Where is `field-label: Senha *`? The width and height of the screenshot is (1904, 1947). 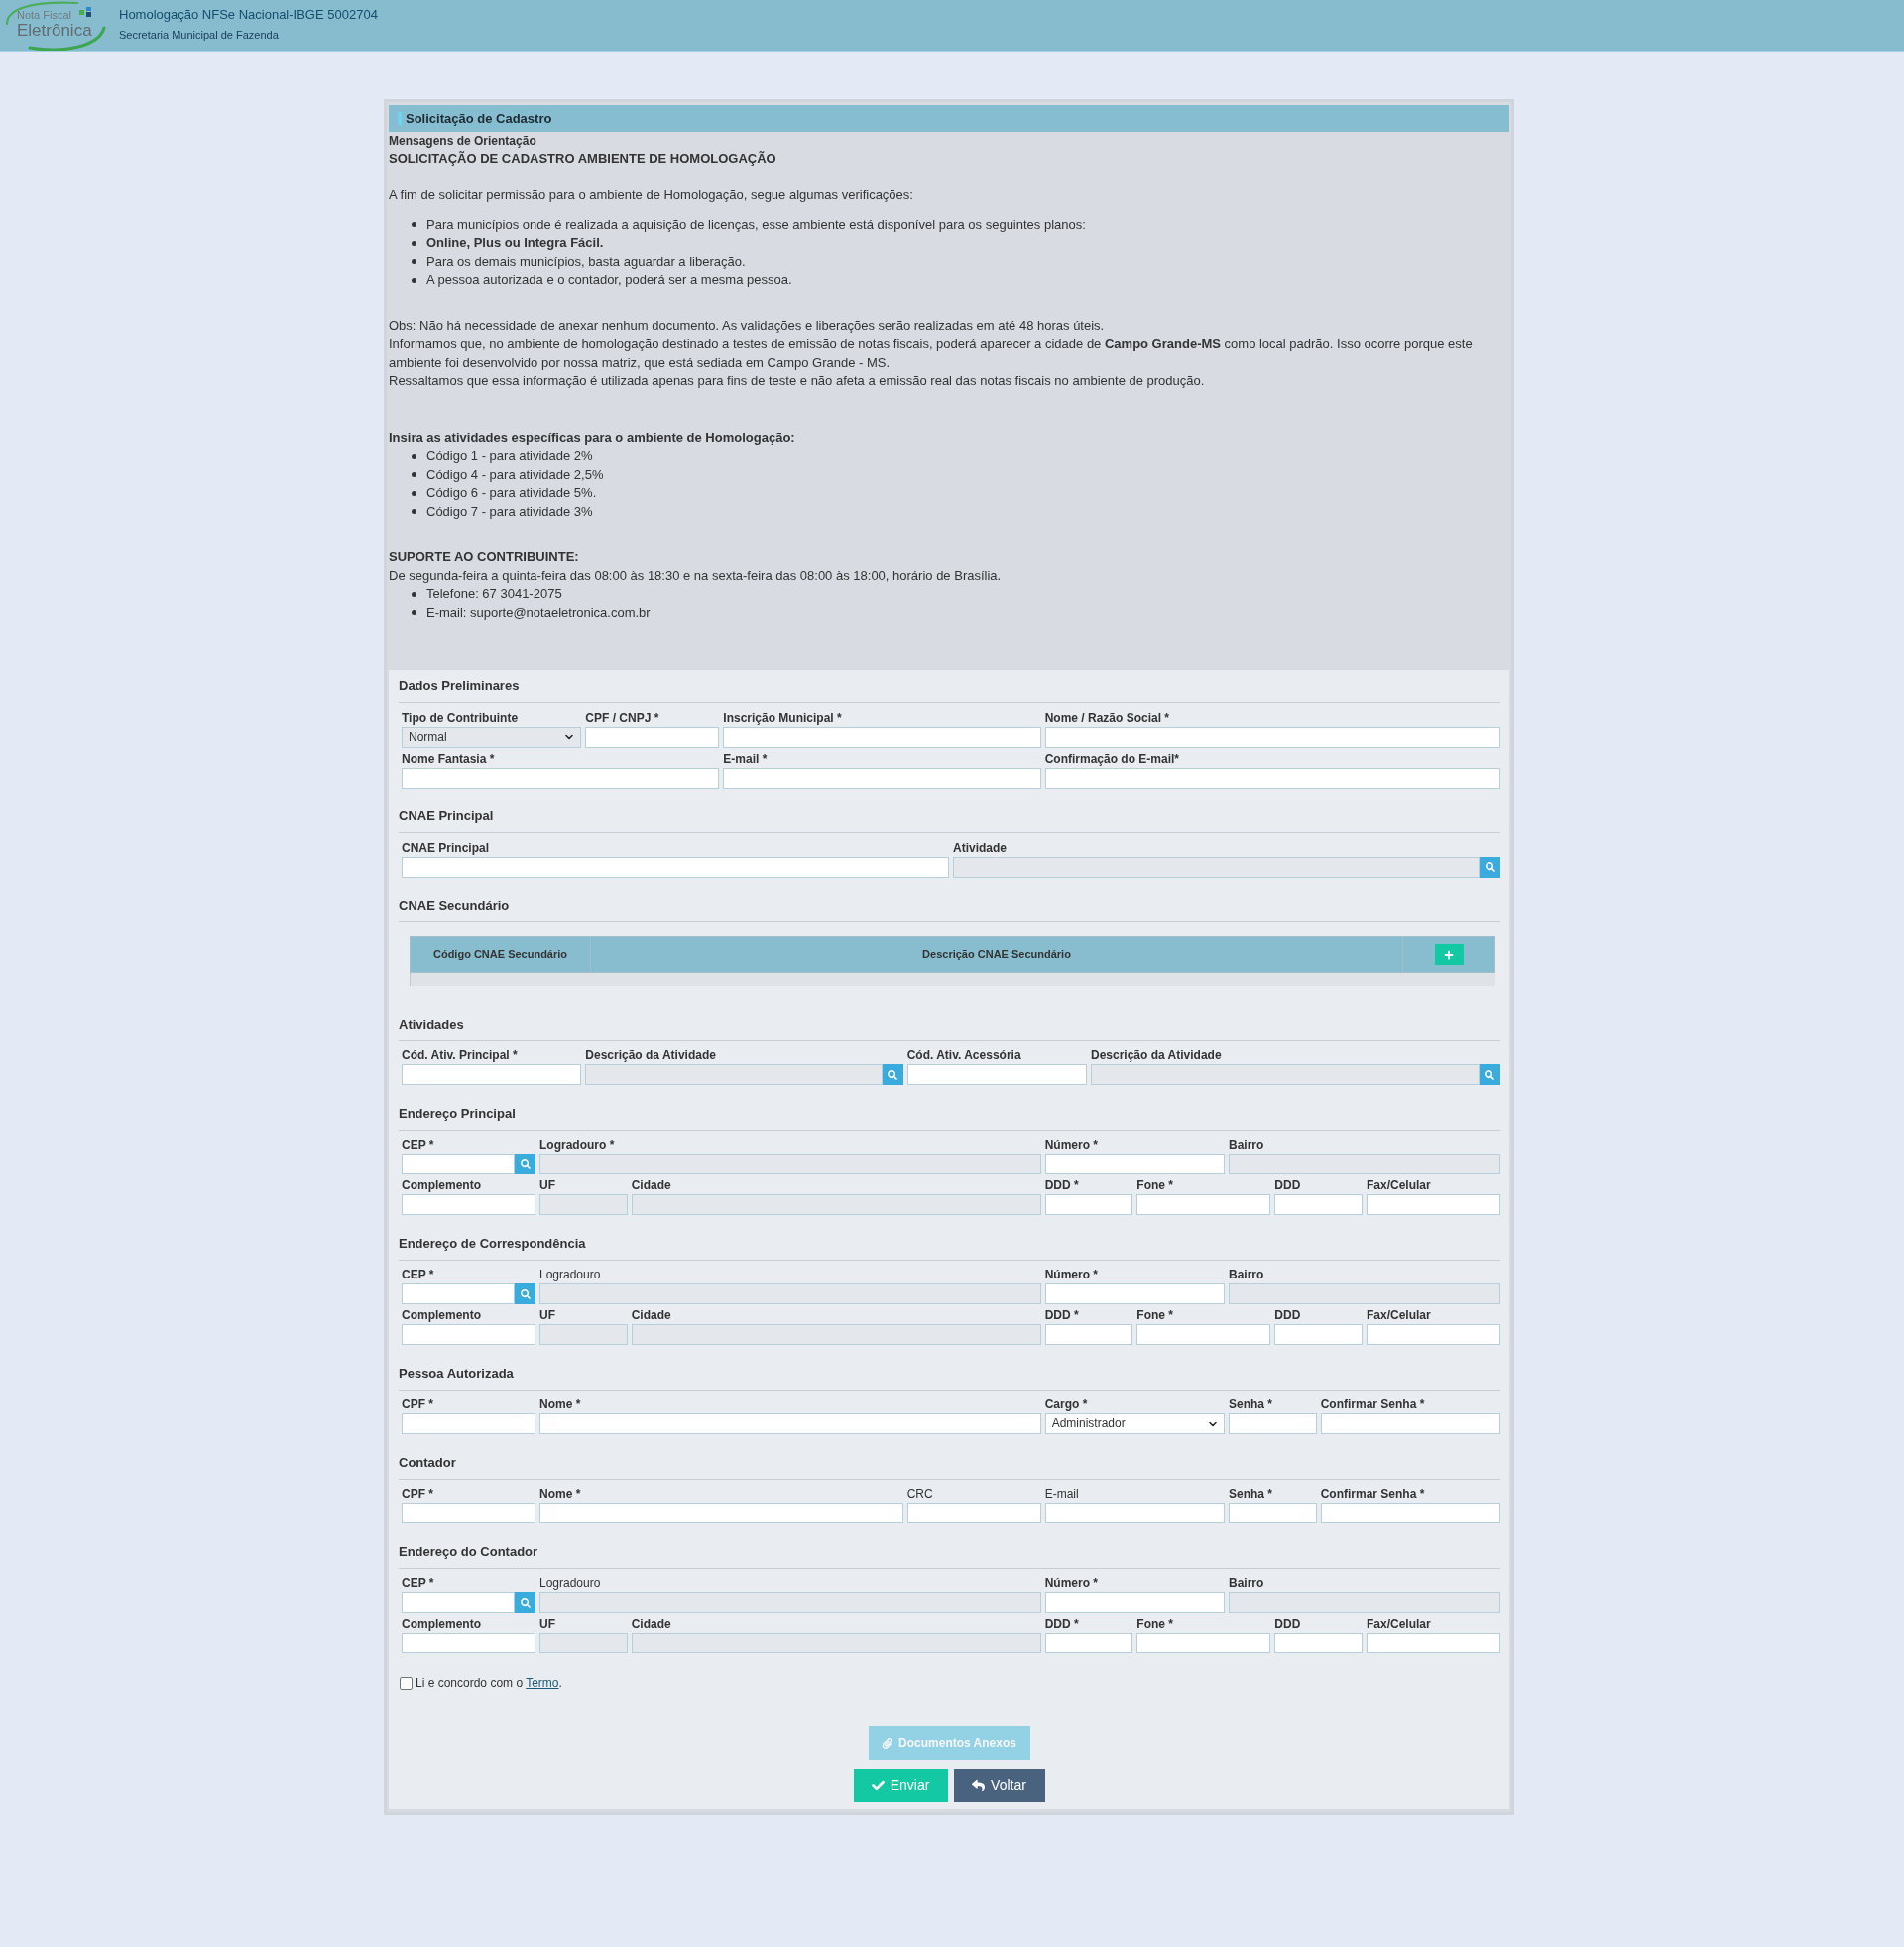
field-label: Senha * is located at coordinates (1250, 1494).